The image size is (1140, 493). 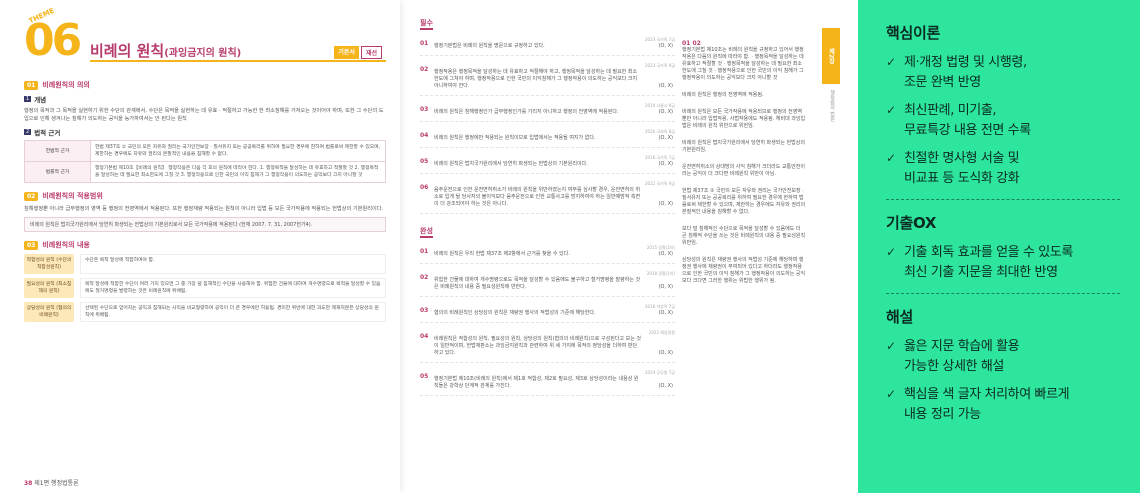 I want to click on answer-item: 비례의 원칙은 행정의 전영역에 적용됨., so click(x=744, y=95).